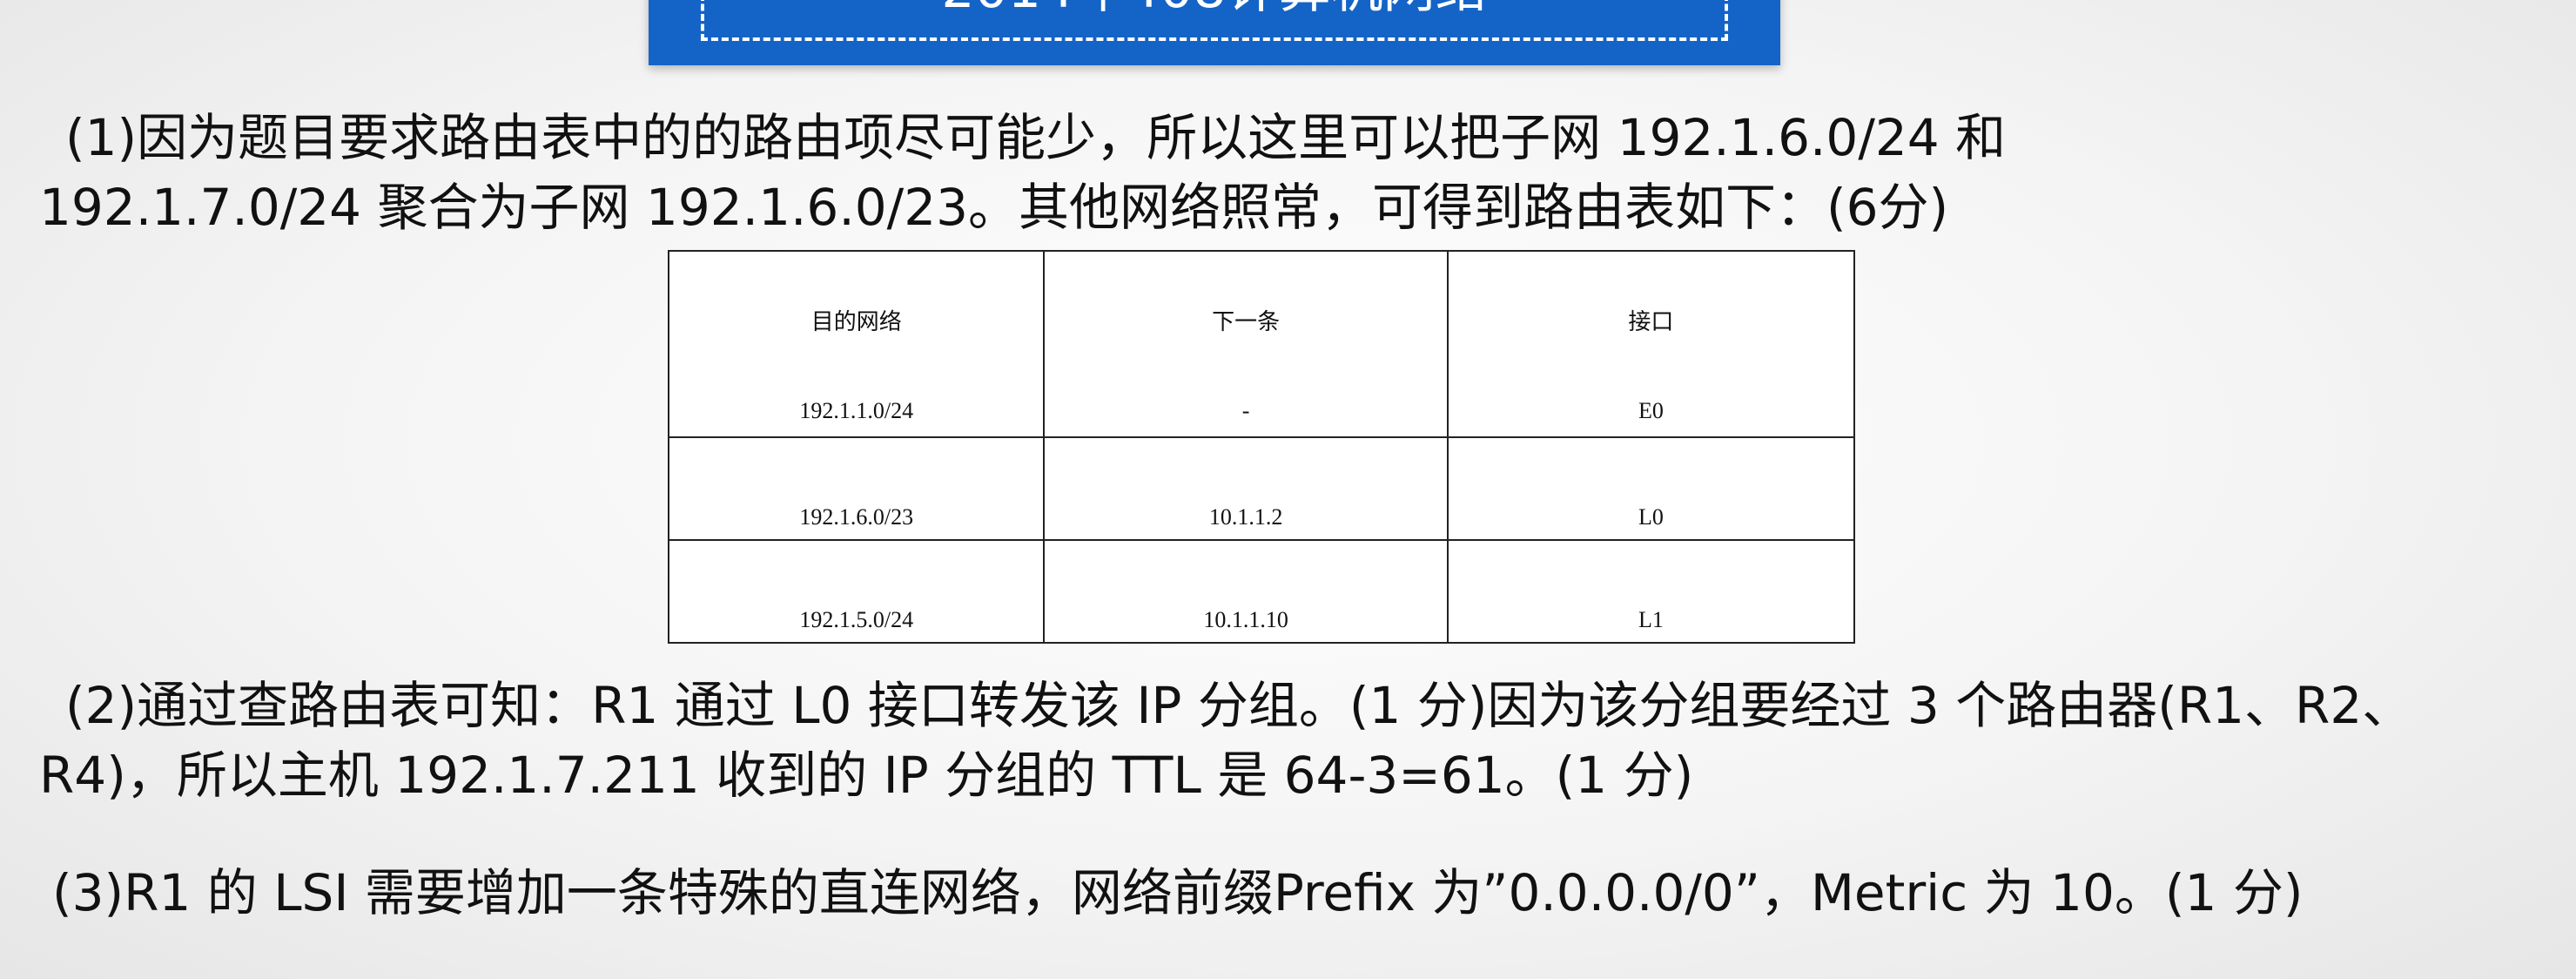 This screenshot has height=979, width=2576. What do you see at coordinates (1651, 344) in the screenshot?
I see `table-cell: 接口 E0` at bounding box center [1651, 344].